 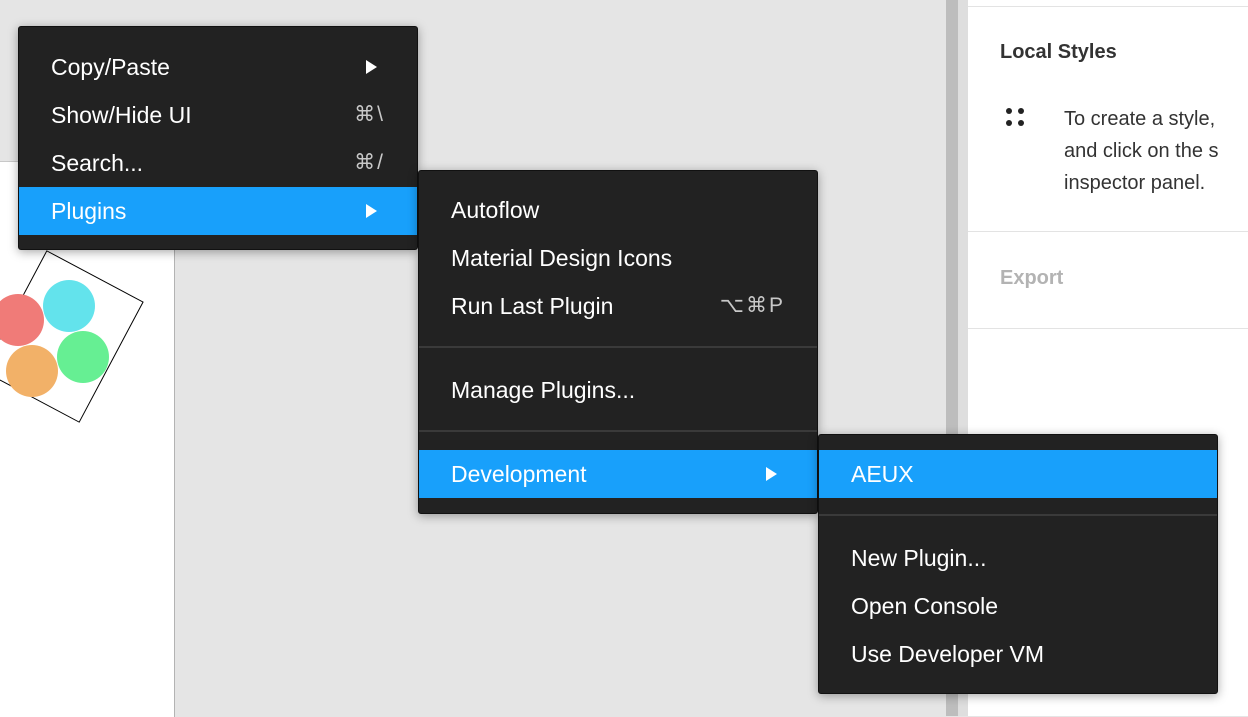 I want to click on help-text-line: and click on the s, so click(x=1141, y=151).